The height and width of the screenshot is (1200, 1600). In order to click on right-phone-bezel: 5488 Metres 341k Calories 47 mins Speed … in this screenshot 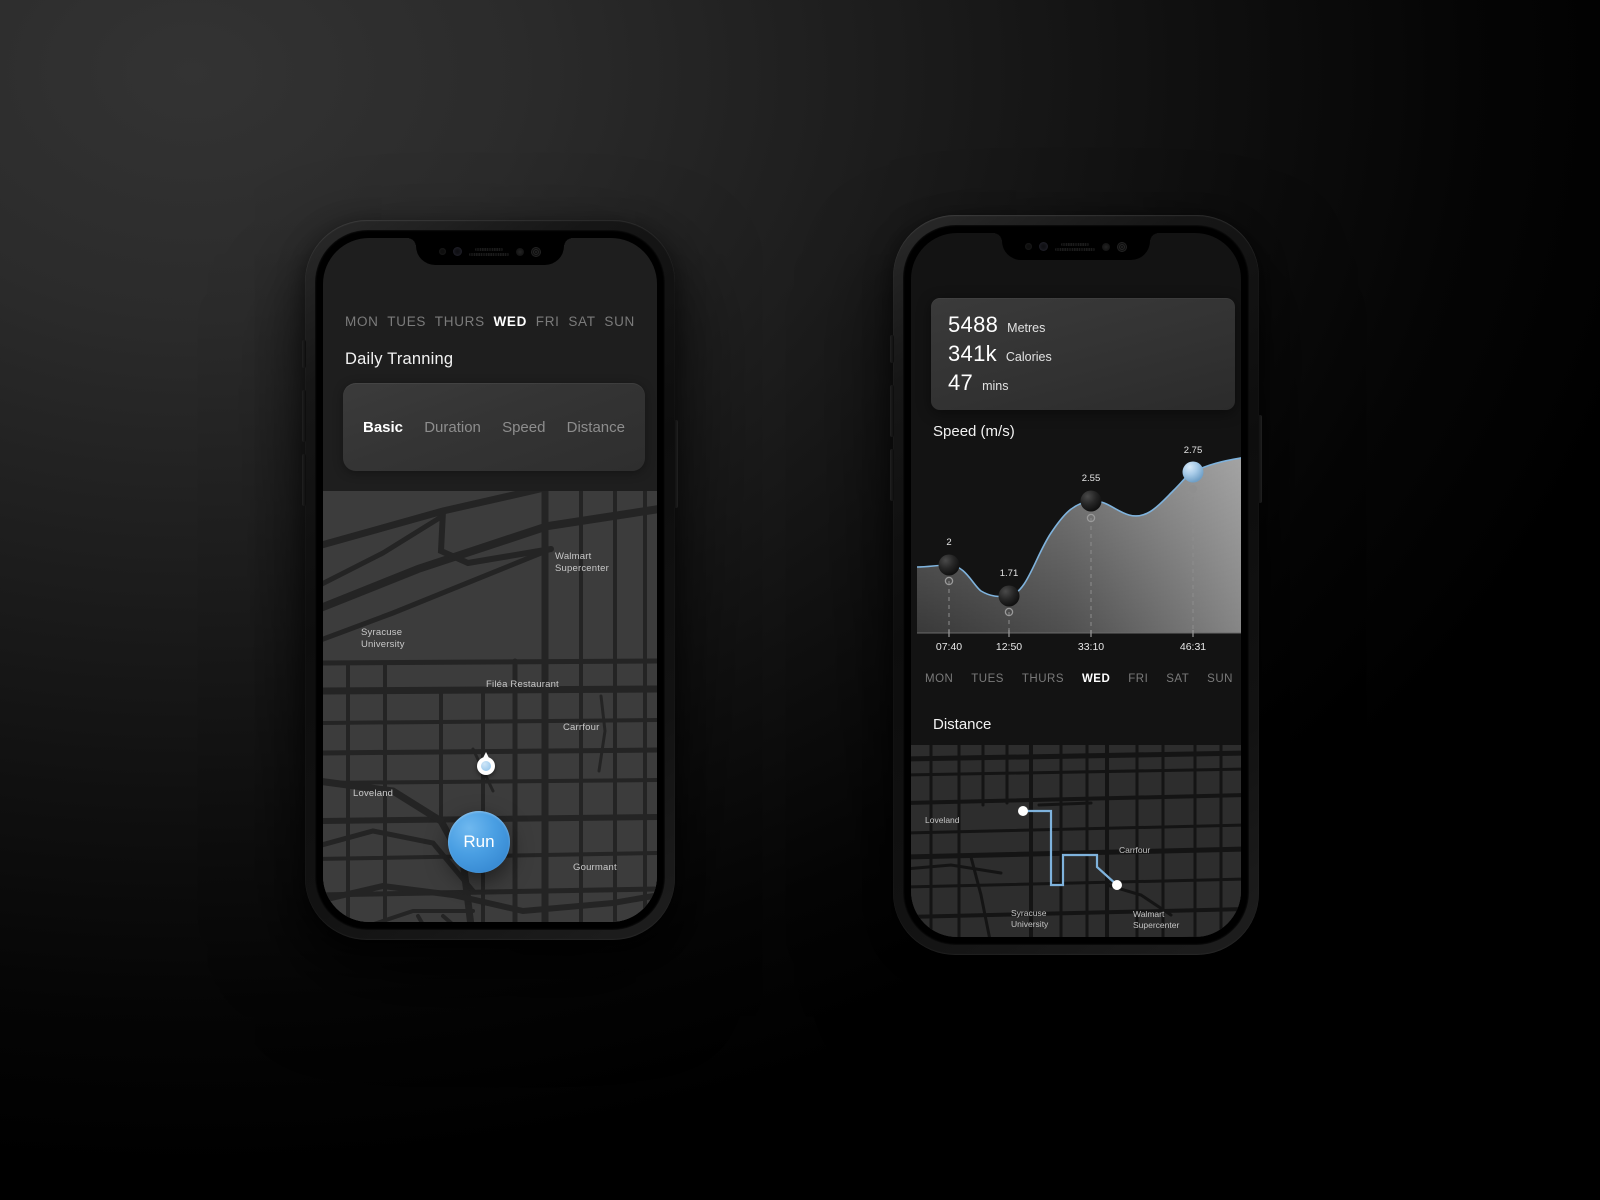, I will do `click(1076, 585)`.